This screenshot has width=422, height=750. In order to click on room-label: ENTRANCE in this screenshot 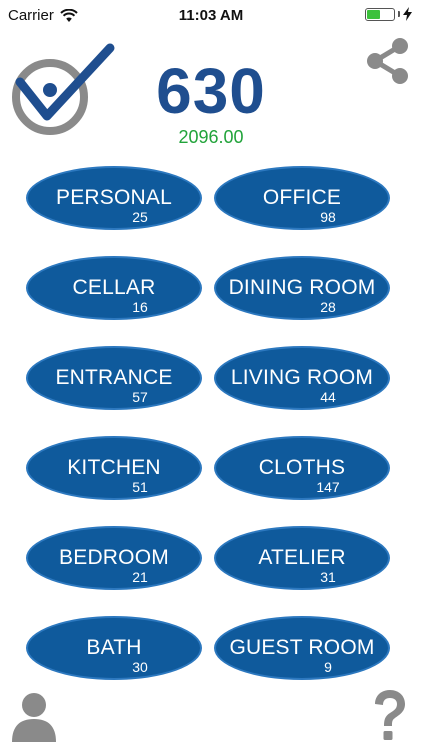, I will do `click(114, 377)`.